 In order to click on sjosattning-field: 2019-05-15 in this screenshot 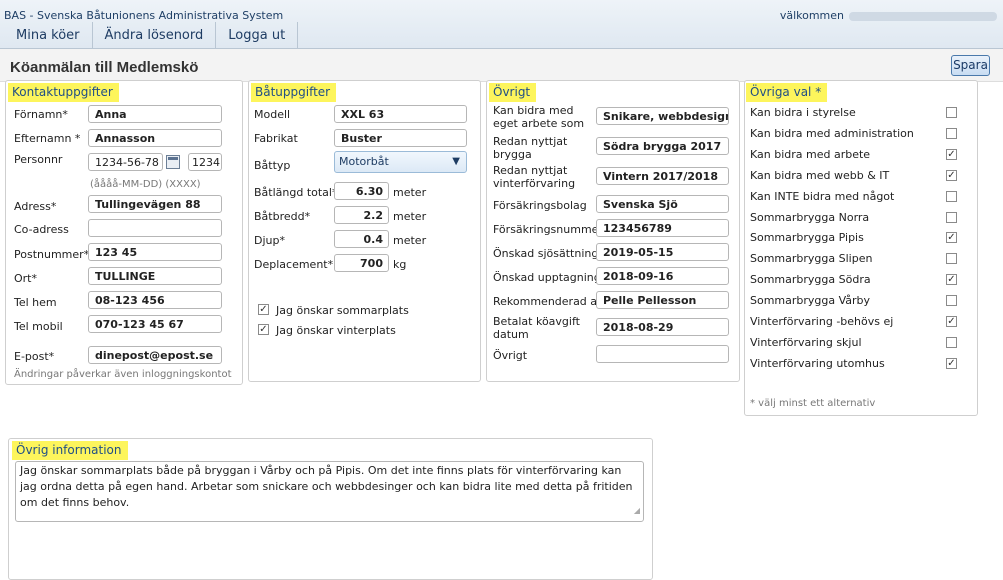, I will do `click(662, 252)`.